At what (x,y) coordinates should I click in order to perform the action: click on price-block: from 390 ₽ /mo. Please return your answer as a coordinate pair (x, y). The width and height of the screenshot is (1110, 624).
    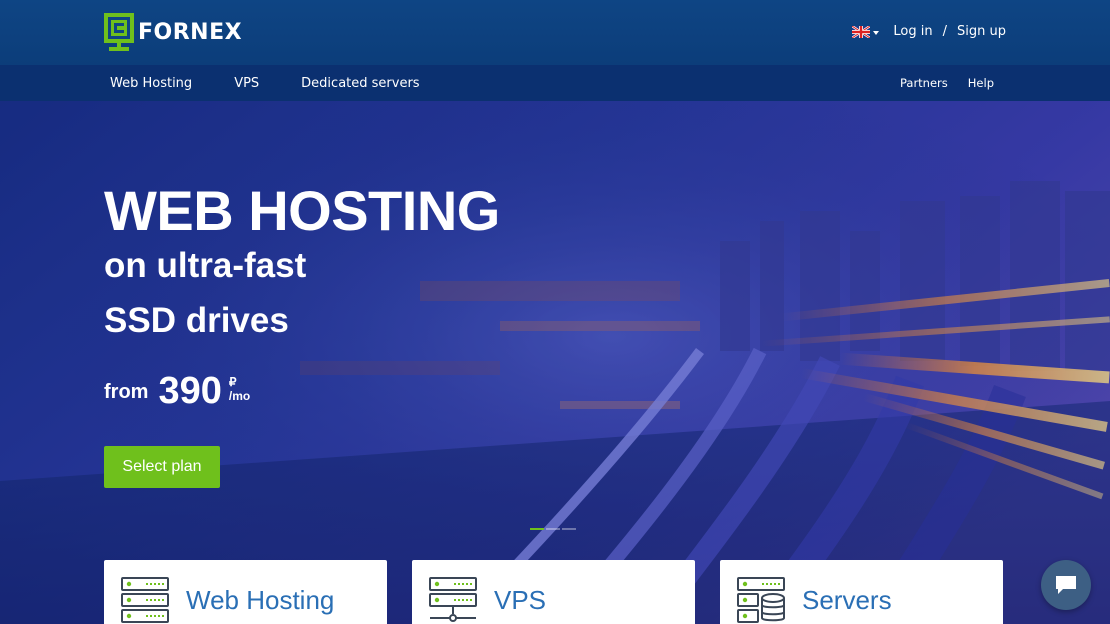
    Looking at the image, I should click on (177, 391).